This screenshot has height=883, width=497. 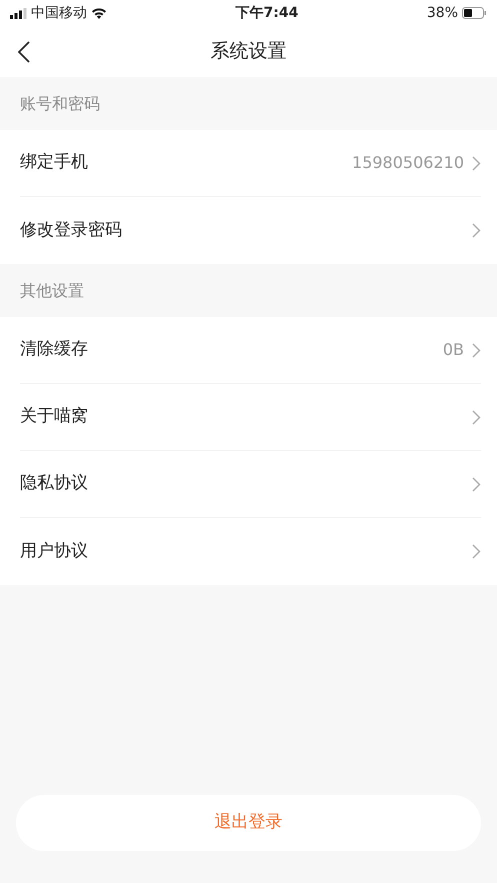 What do you see at coordinates (248, 551) in the screenshot?
I see `settings-row: 用户协议` at bounding box center [248, 551].